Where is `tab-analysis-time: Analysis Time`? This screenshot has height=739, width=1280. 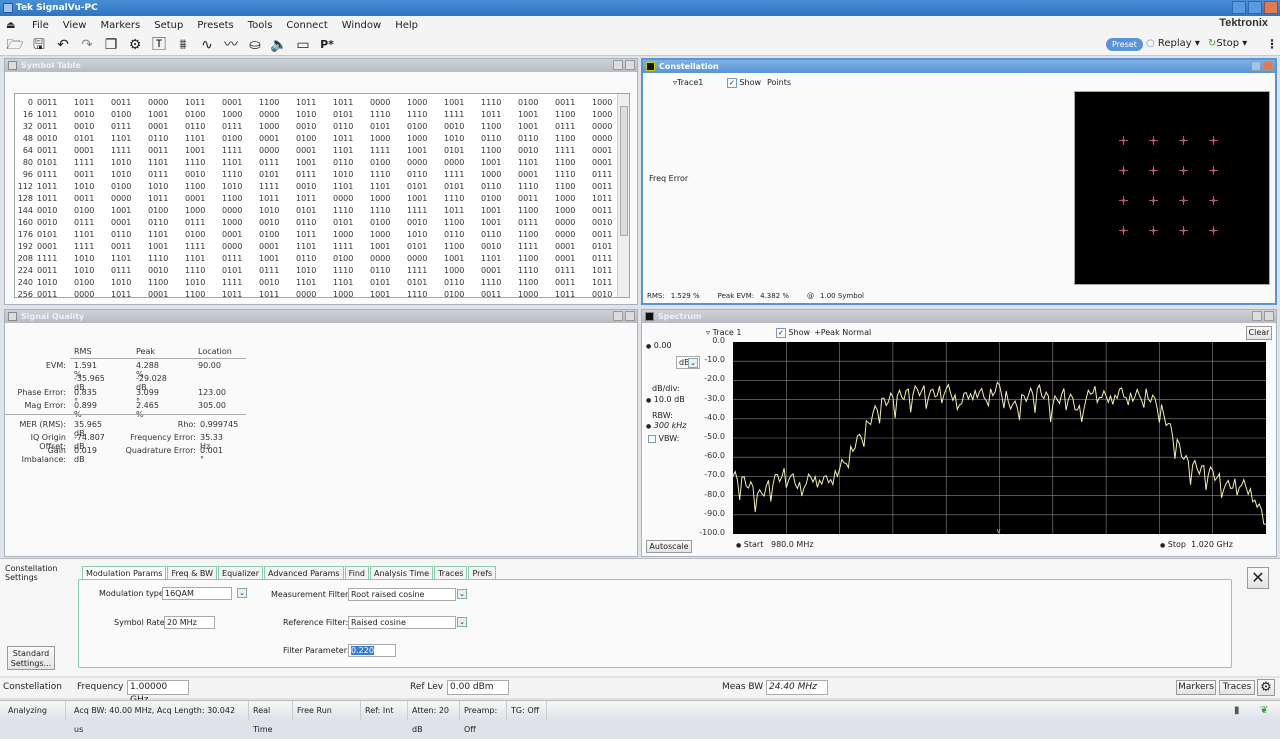
tab-analysis-time: Analysis Time is located at coordinates (401, 572).